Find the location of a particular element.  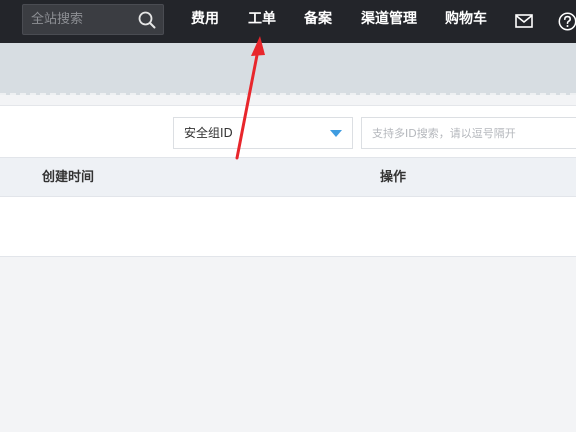

global-search-box is located at coordinates (93, 19).